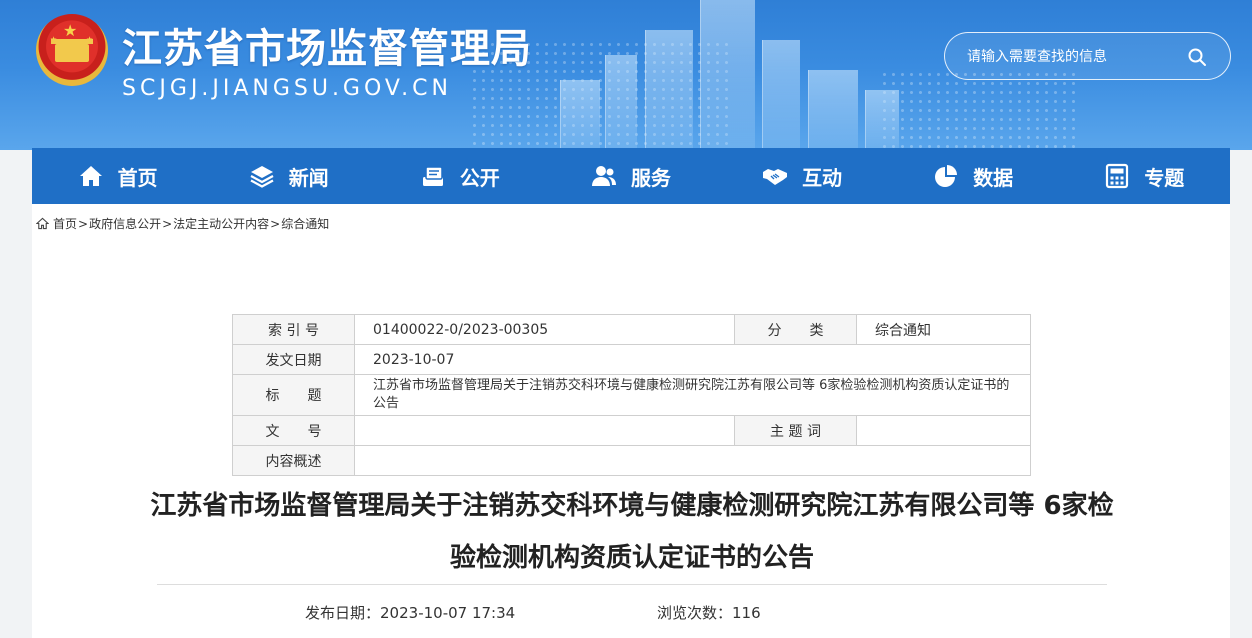 The width and height of the screenshot is (1252, 638). Describe the element at coordinates (730, 75) in the screenshot. I see `header-skyline` at that location.